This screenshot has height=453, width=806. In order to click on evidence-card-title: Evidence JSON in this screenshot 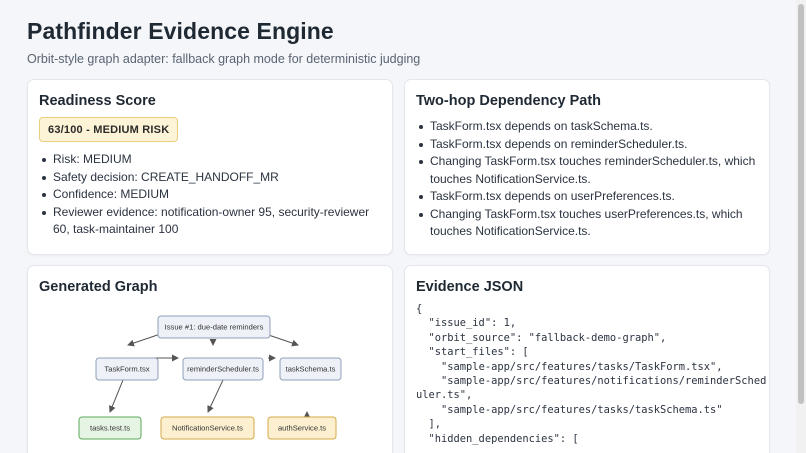, I will do `click(470, 287)`.